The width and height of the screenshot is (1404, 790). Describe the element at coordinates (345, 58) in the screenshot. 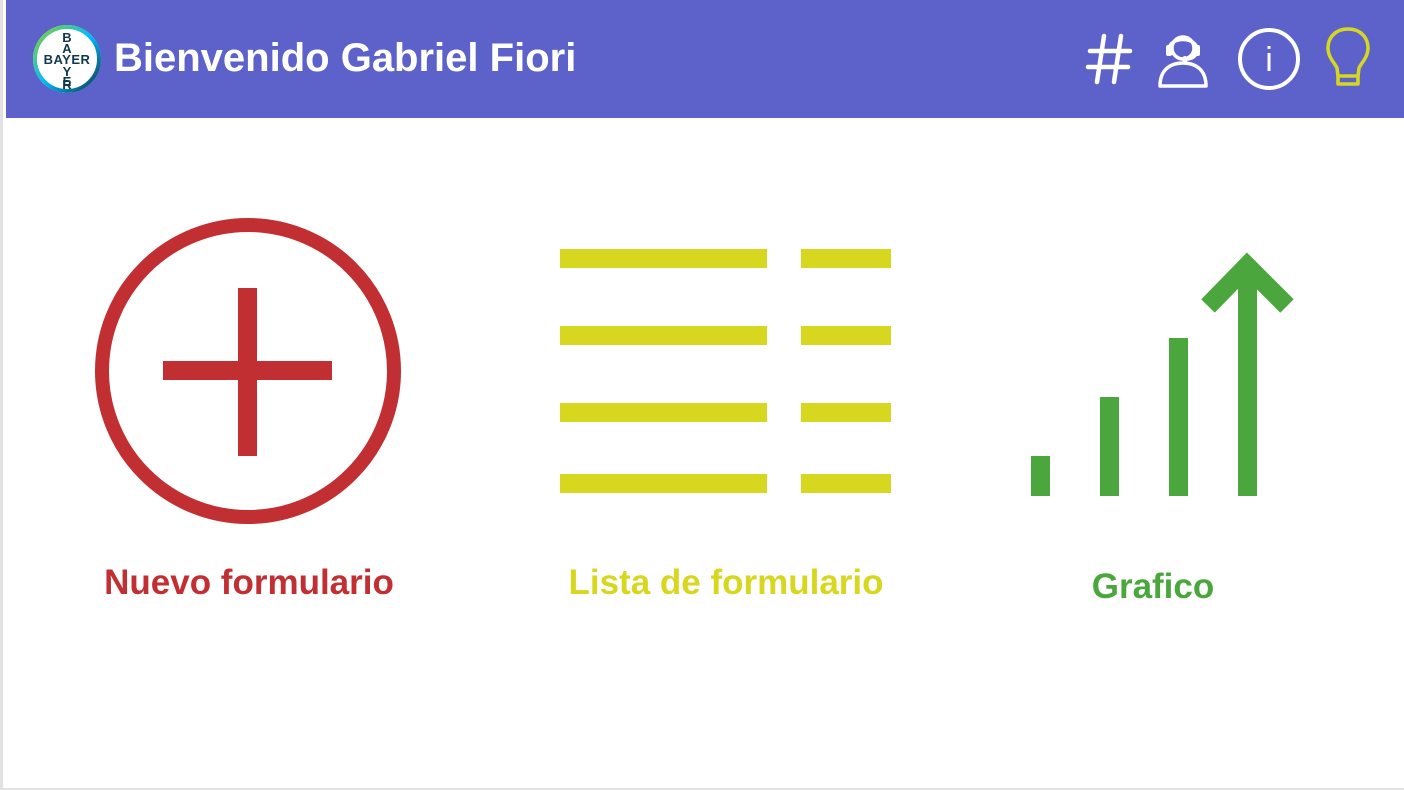

I see `welcome-title: Bienvenido Gabriel Fiori` at that location.